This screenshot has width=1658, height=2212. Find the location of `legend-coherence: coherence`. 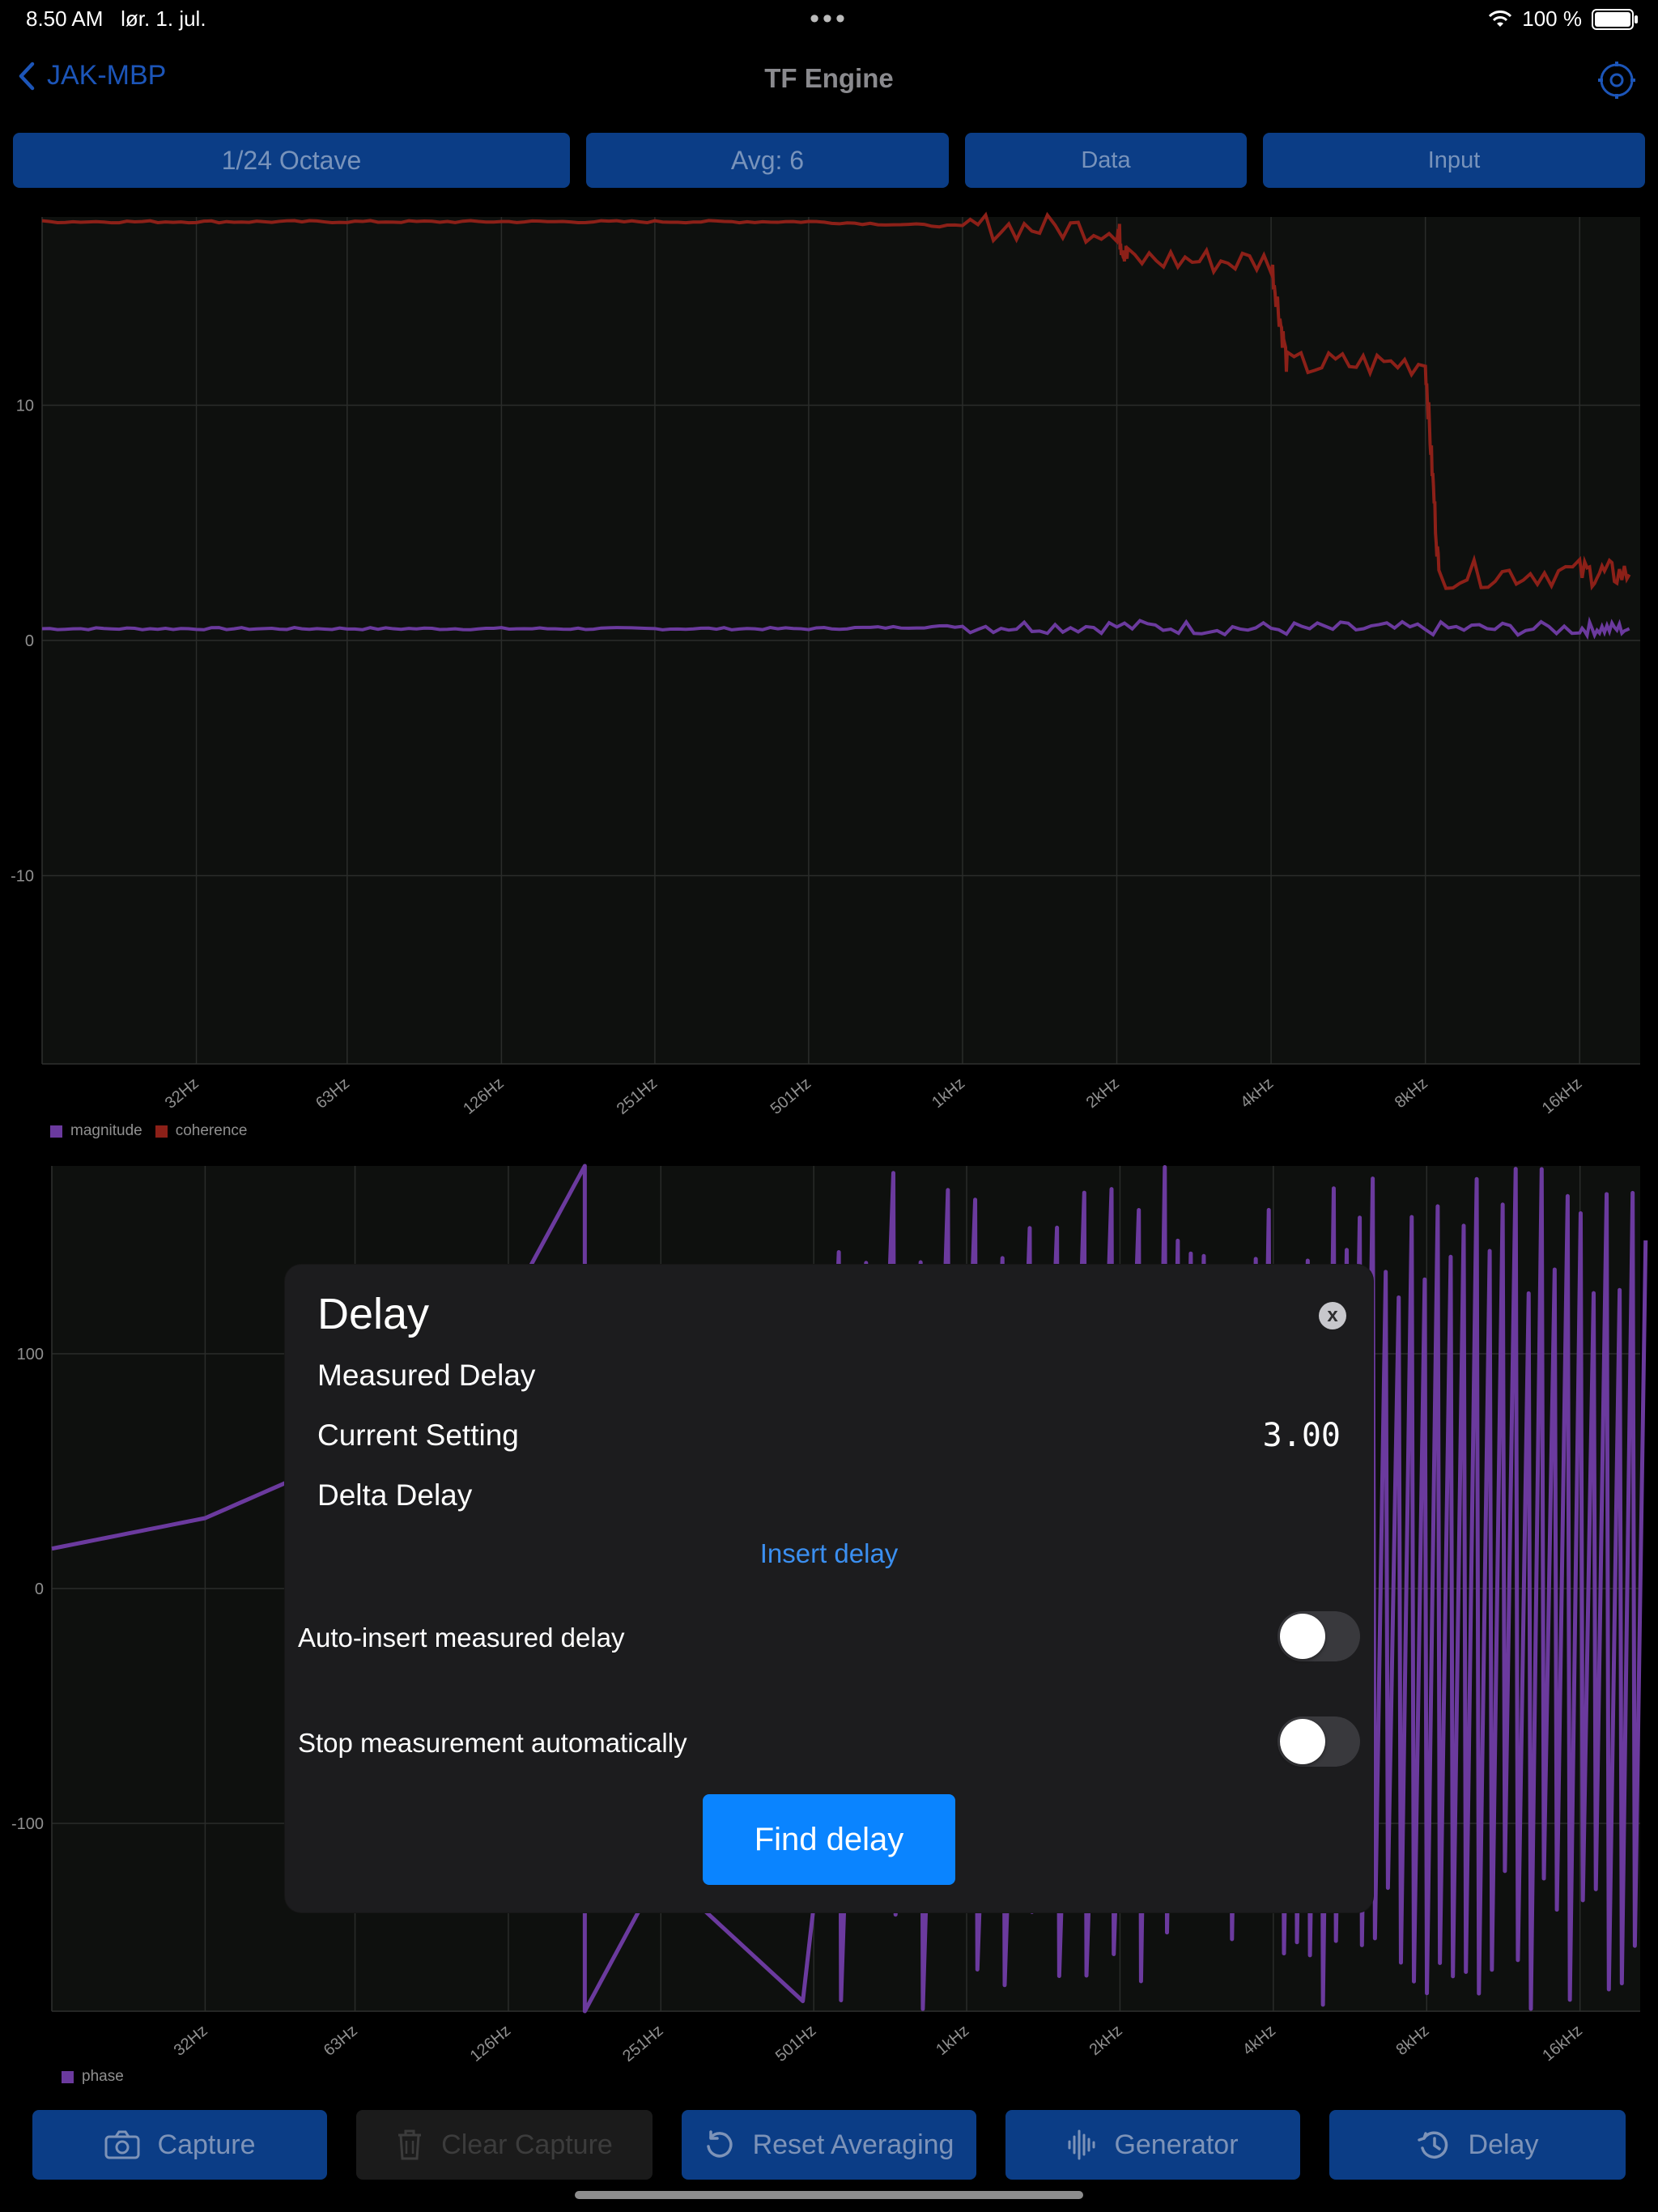

legend-coherence: coherence is located at coordinates (211, 1130).